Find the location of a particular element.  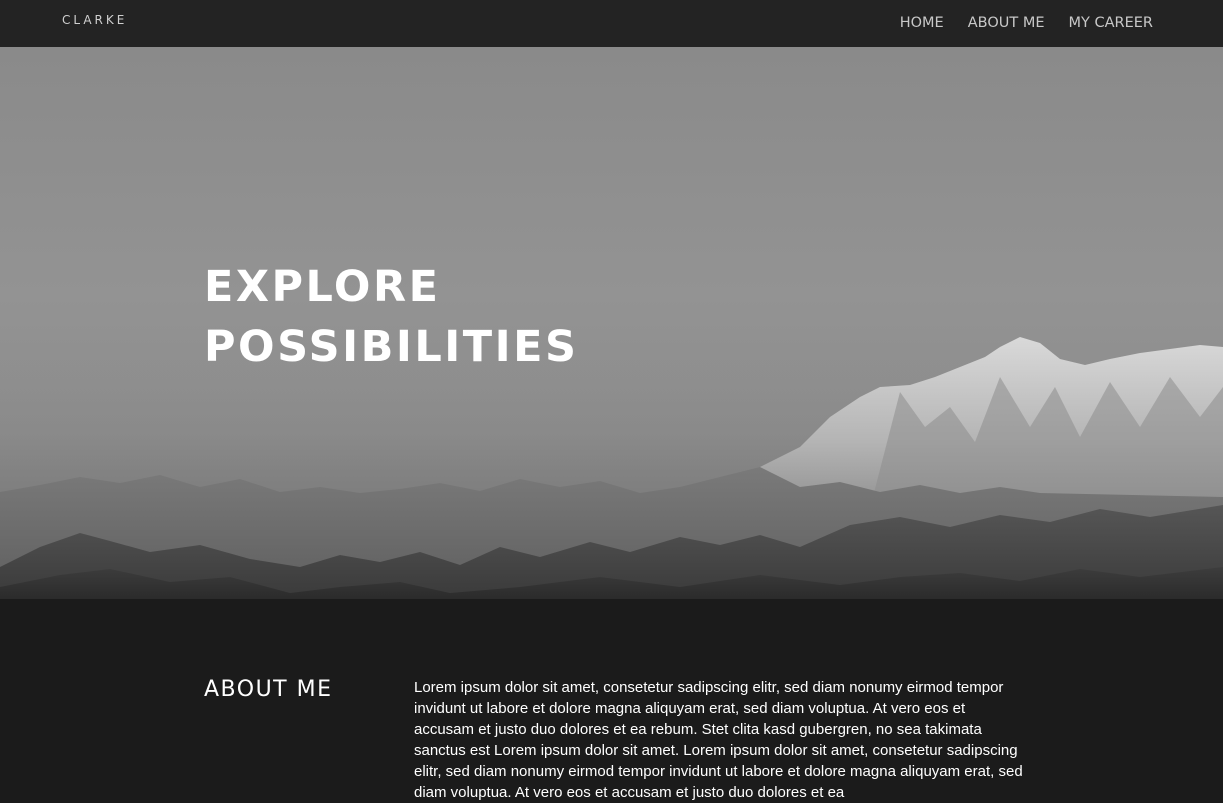

hero-title-line-1: EXPLORE is located at coordinates (322, 287).